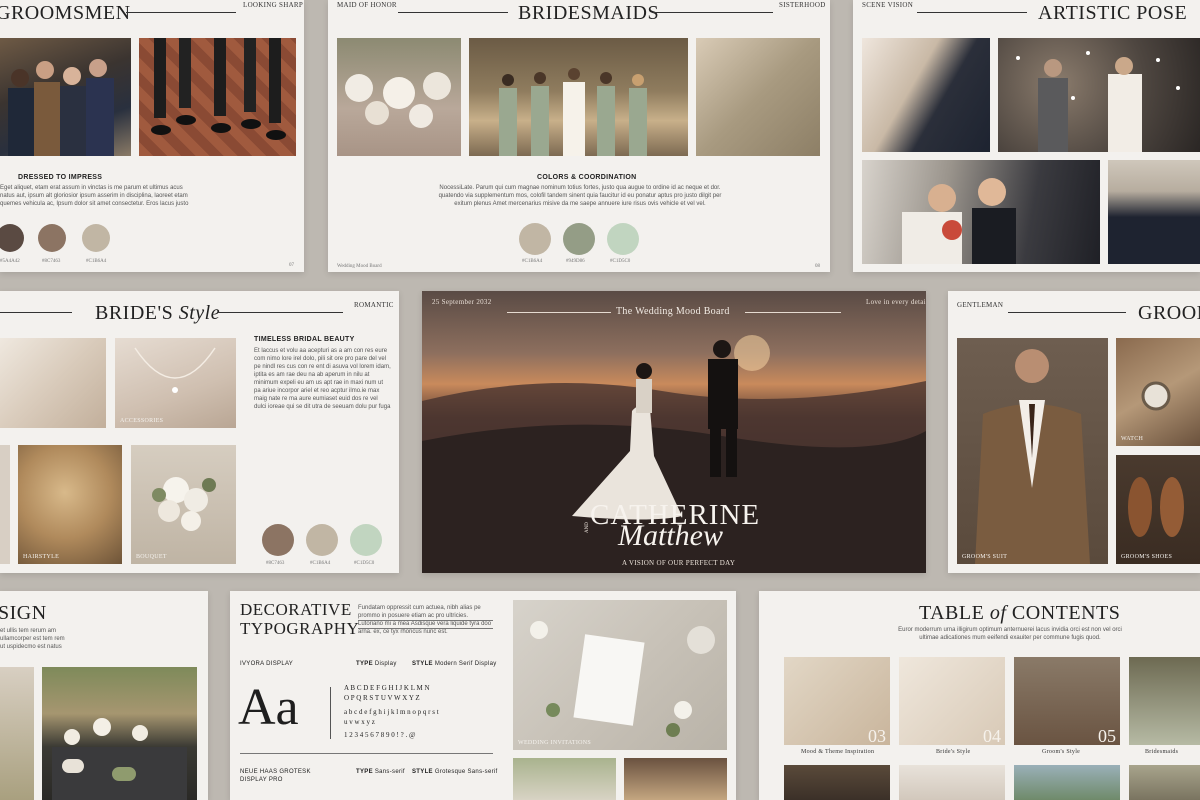 This screenshot has height=800, width=1200. What do you see at coordinates (280, 312) in the screenshot?
I see `title-rule-right` at bounding box center [280, 312].